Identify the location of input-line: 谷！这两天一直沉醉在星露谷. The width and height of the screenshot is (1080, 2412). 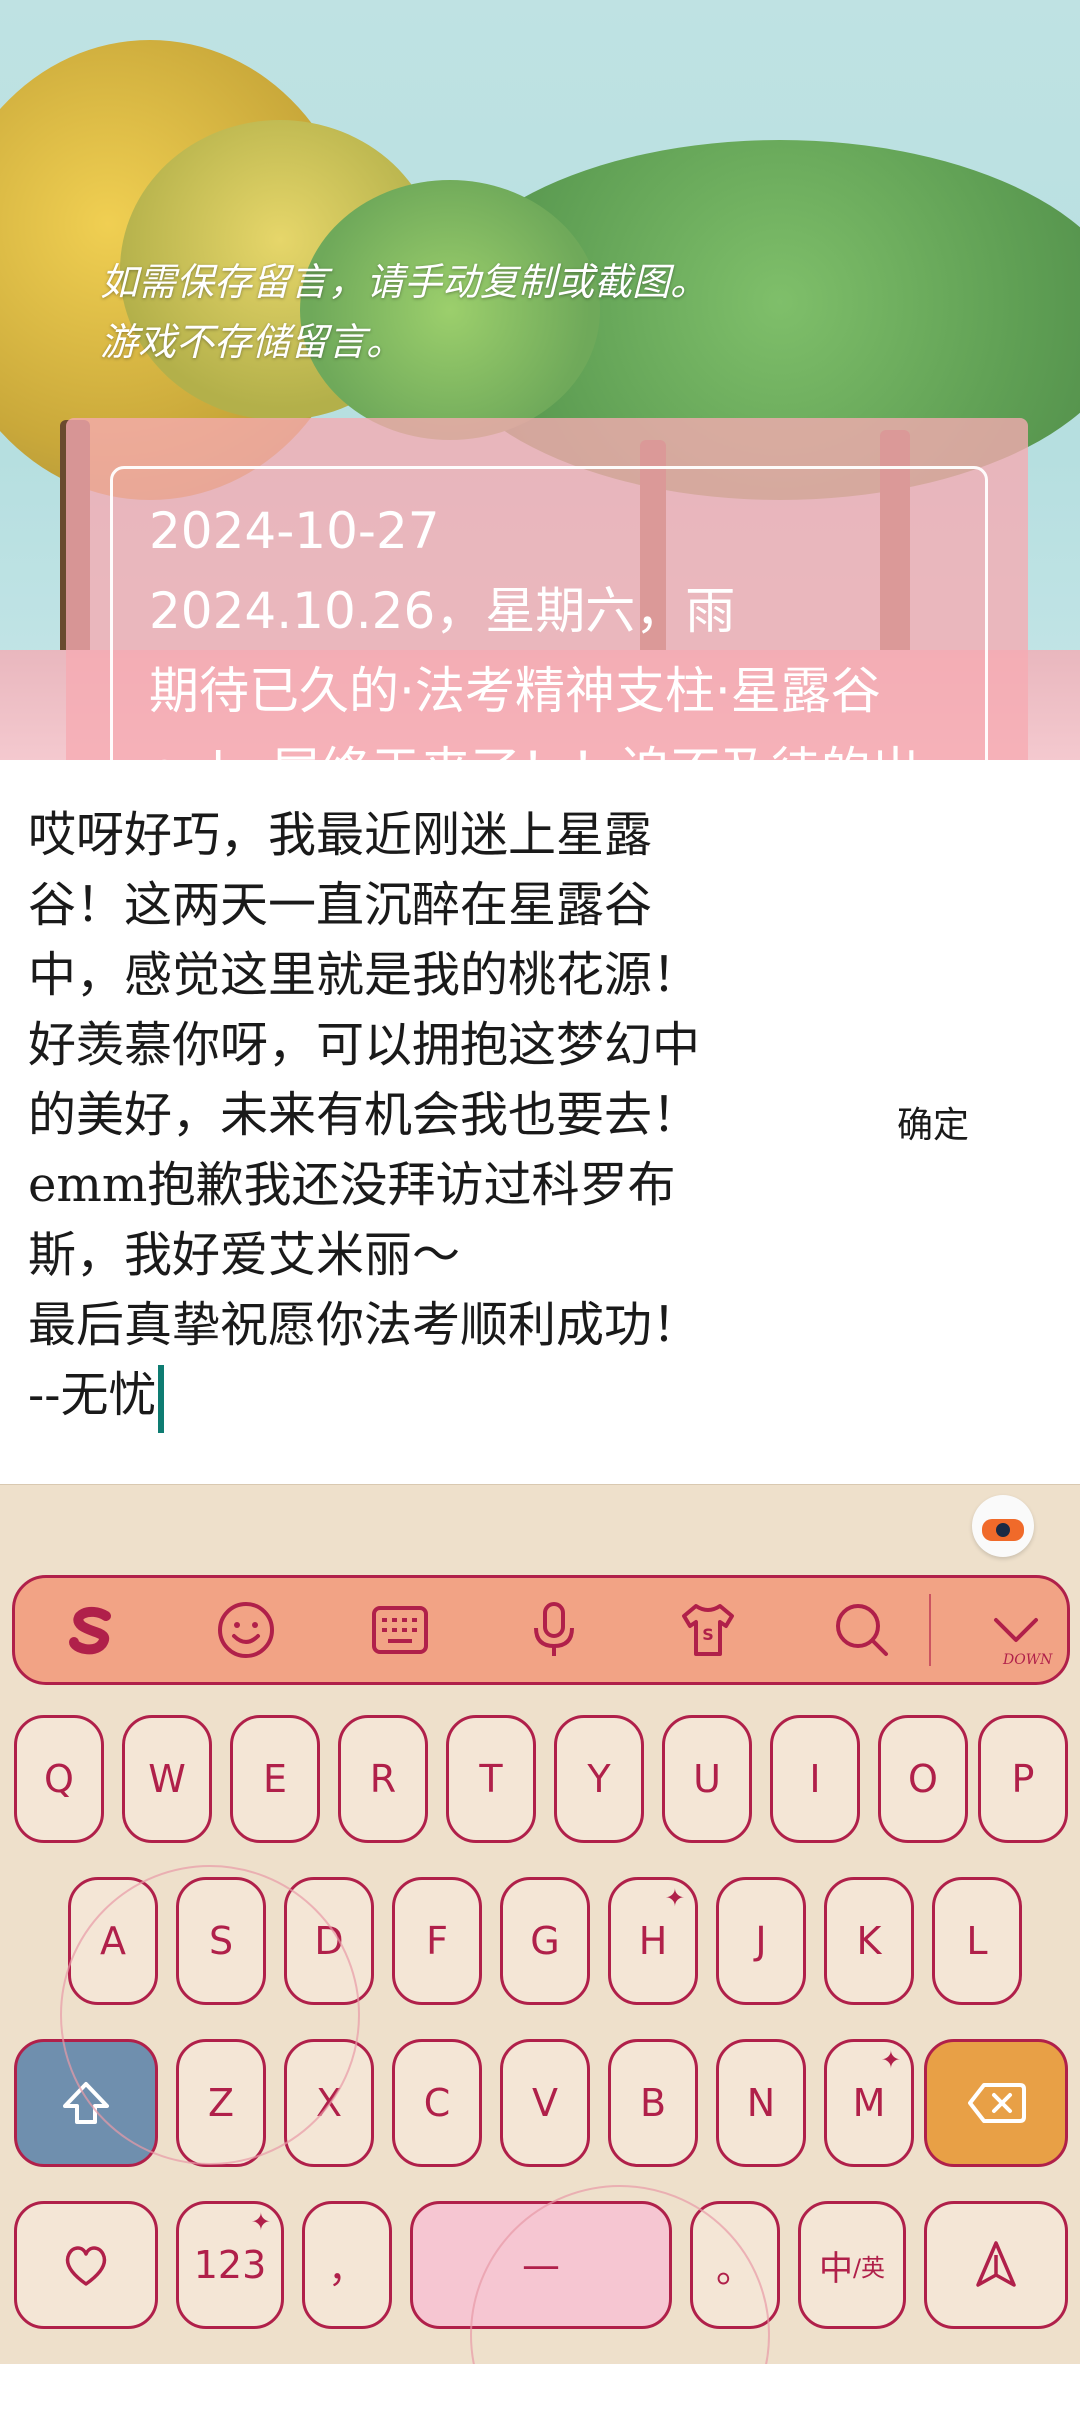
(340, 905).